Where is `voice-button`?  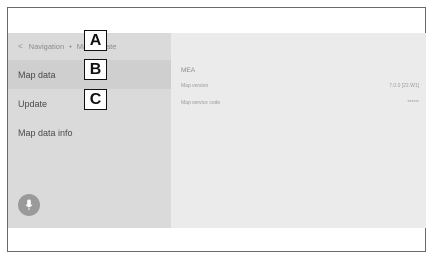 voice-button is located at coordinates (29, 205).